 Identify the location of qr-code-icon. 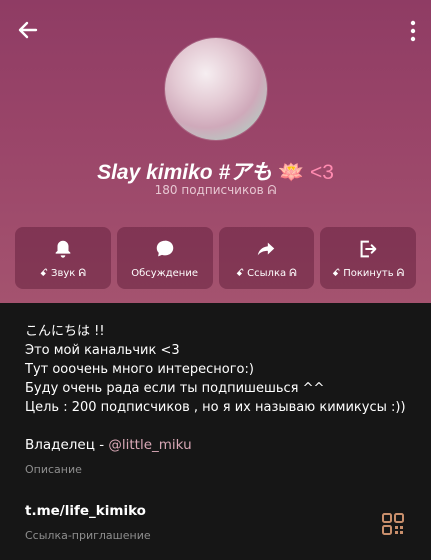
(393, 524).